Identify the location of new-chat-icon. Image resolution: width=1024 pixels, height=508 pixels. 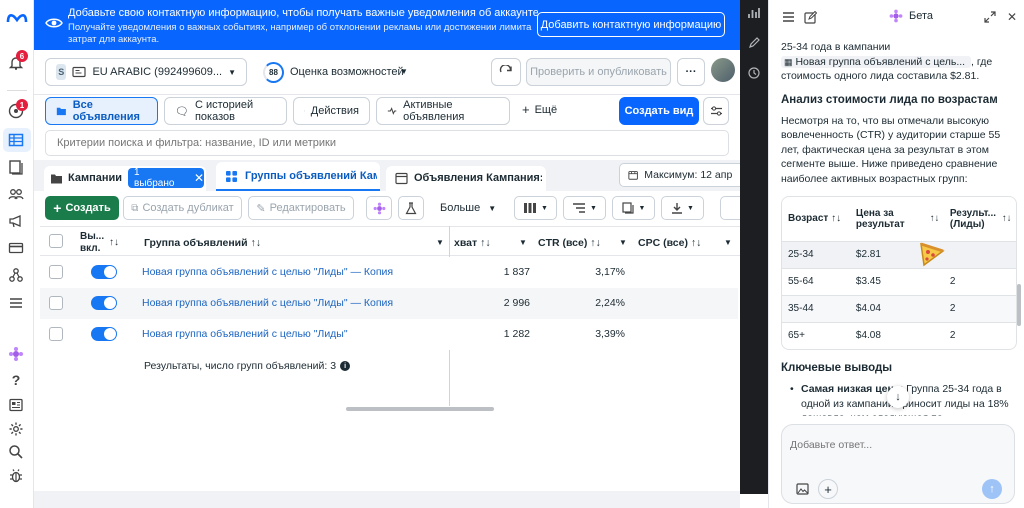
(810, 17).